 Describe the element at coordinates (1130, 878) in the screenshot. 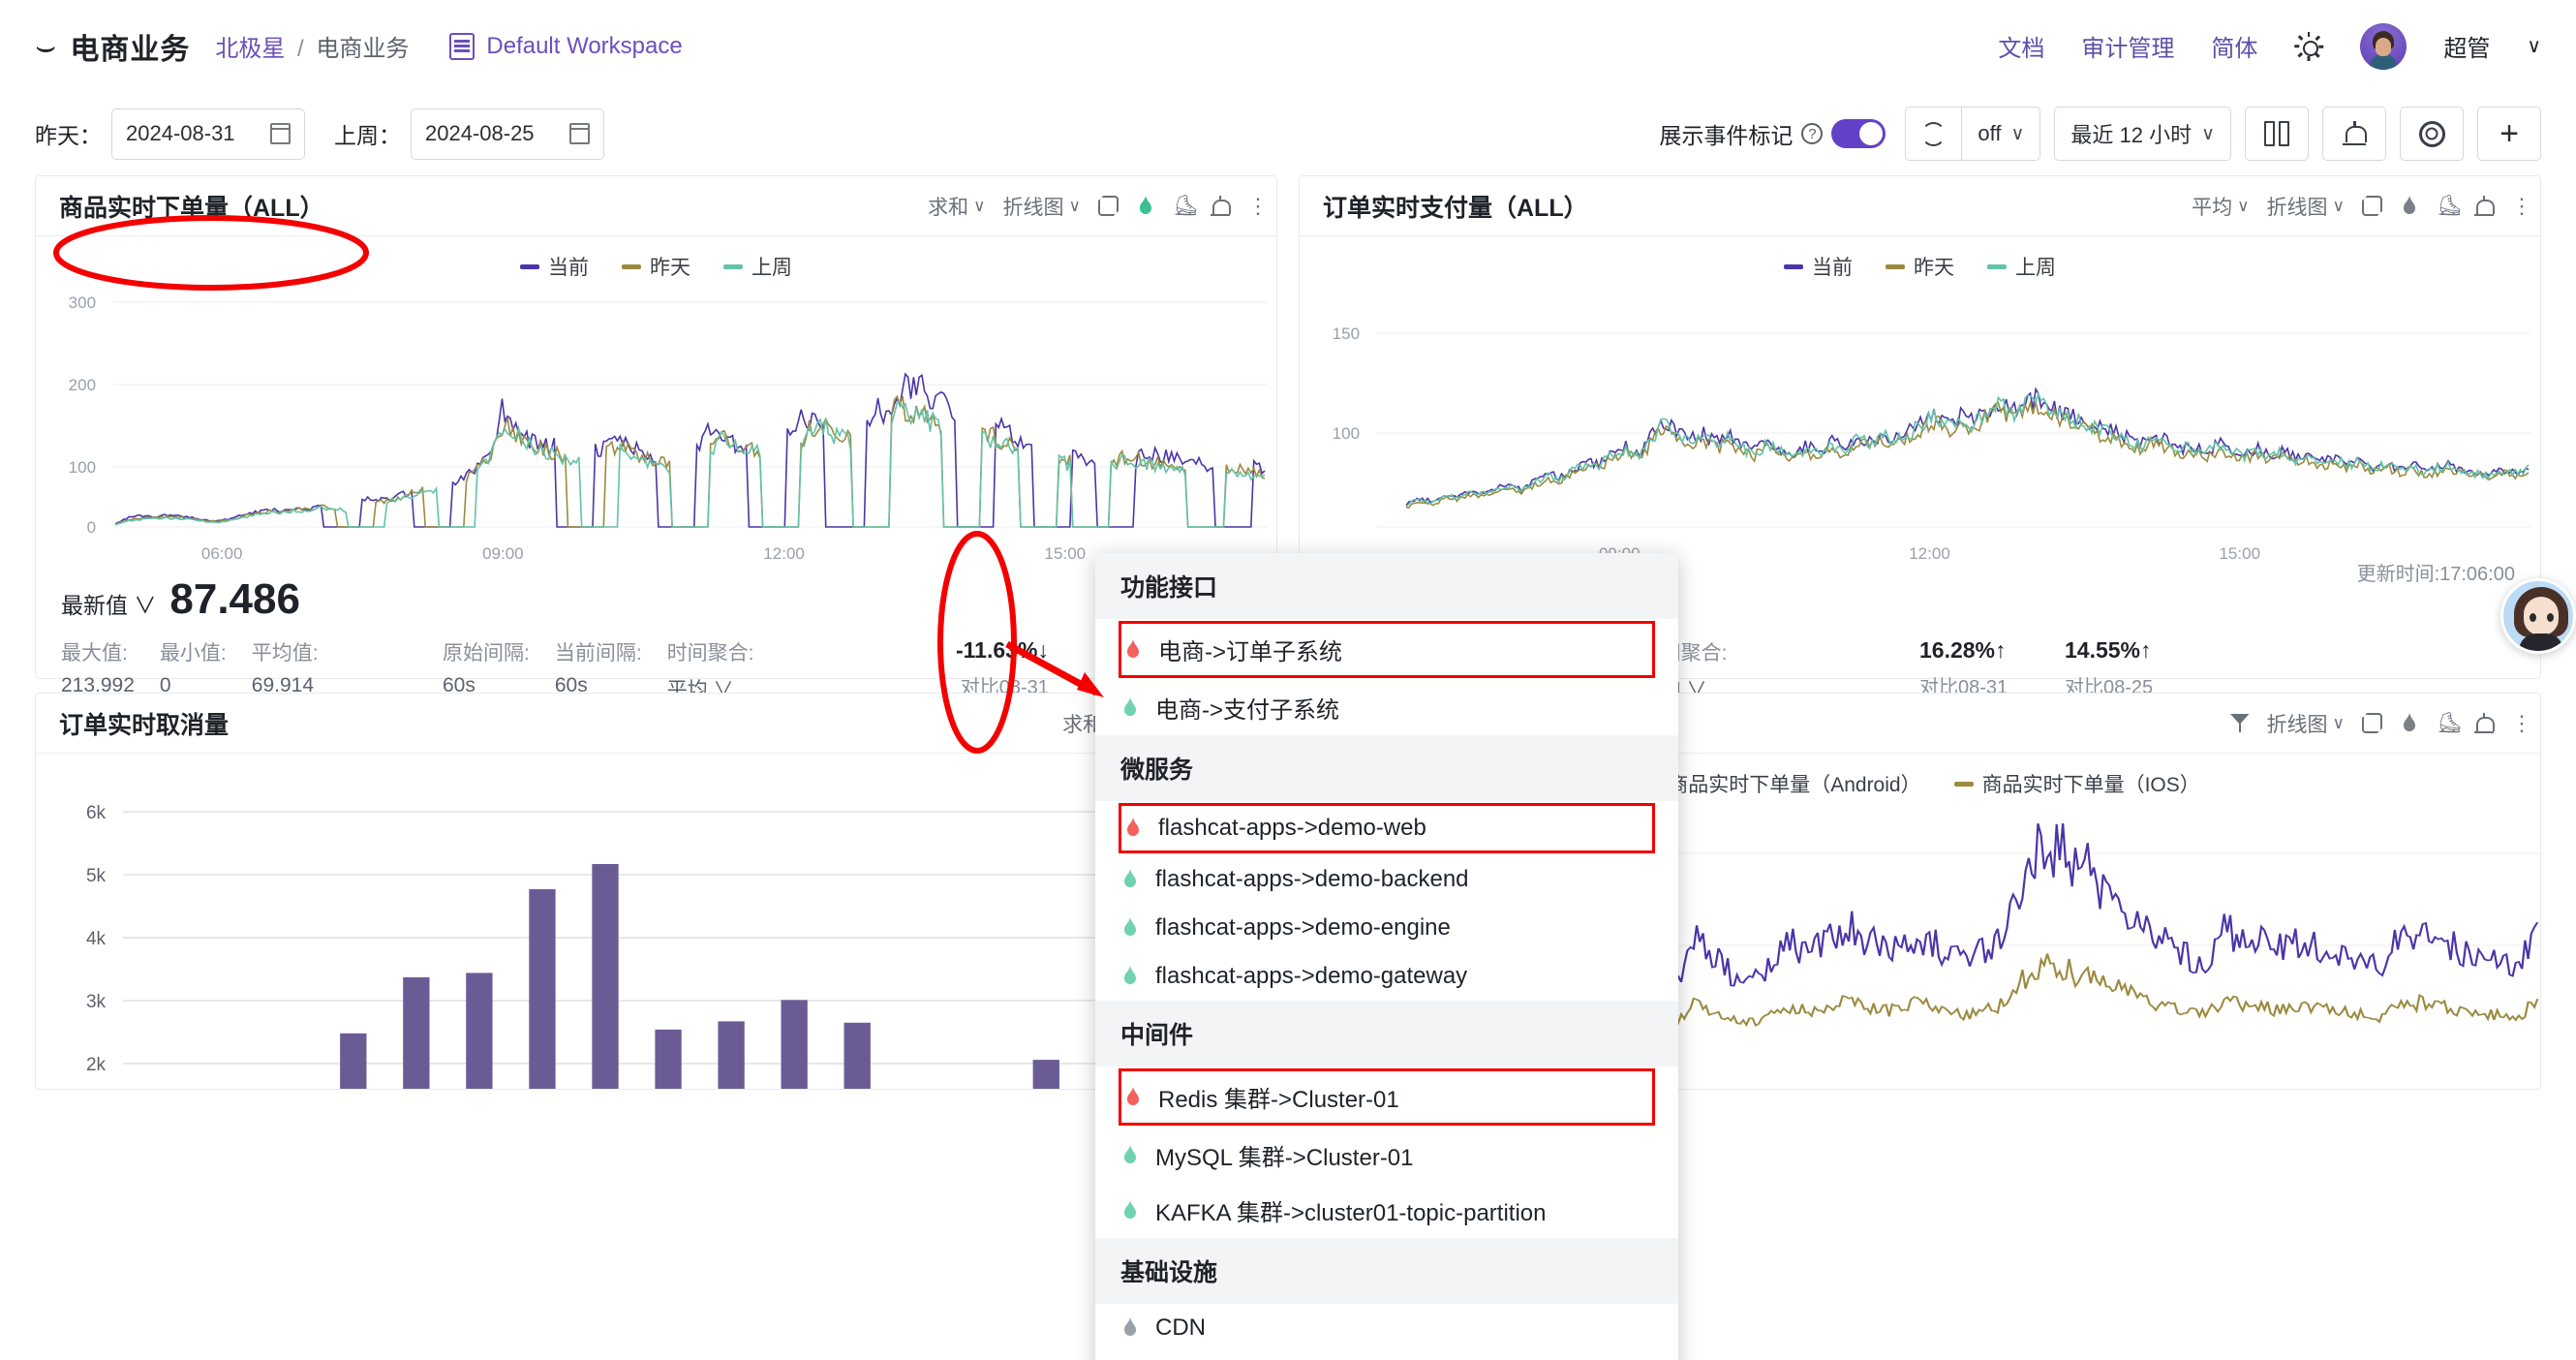

I see `flame-icon-green` at that location.